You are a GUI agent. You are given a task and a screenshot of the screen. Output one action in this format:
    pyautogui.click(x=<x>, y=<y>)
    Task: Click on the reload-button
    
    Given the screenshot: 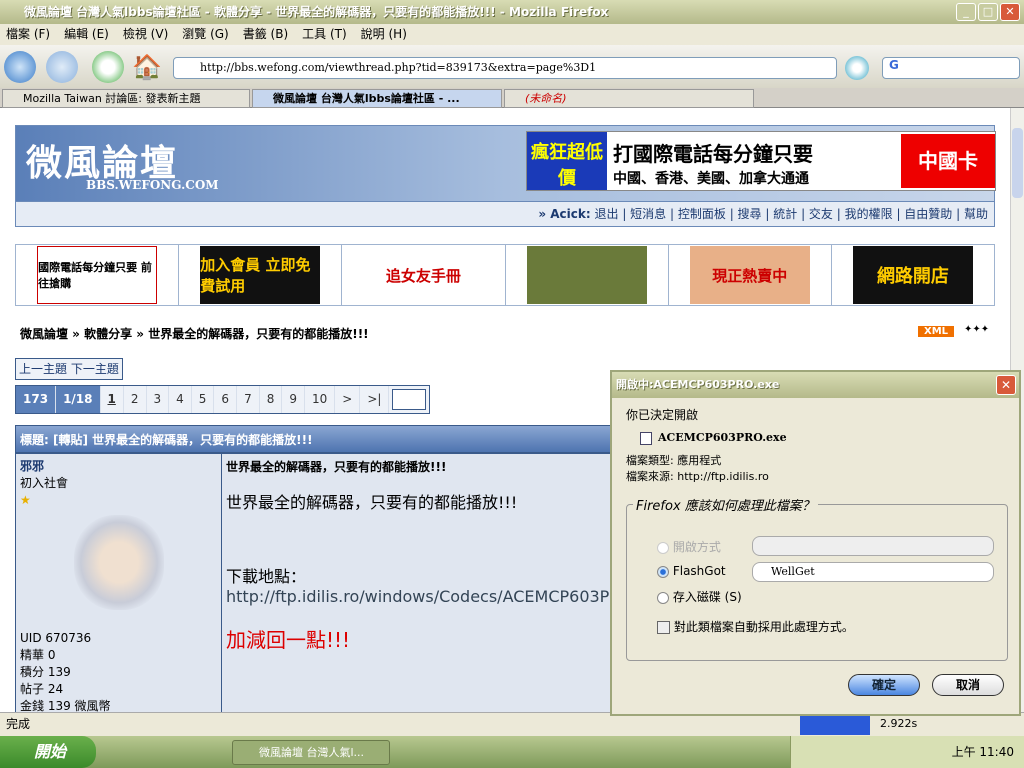 What is the action you would take?
    pyautogui.click(x=108, y=67)
    